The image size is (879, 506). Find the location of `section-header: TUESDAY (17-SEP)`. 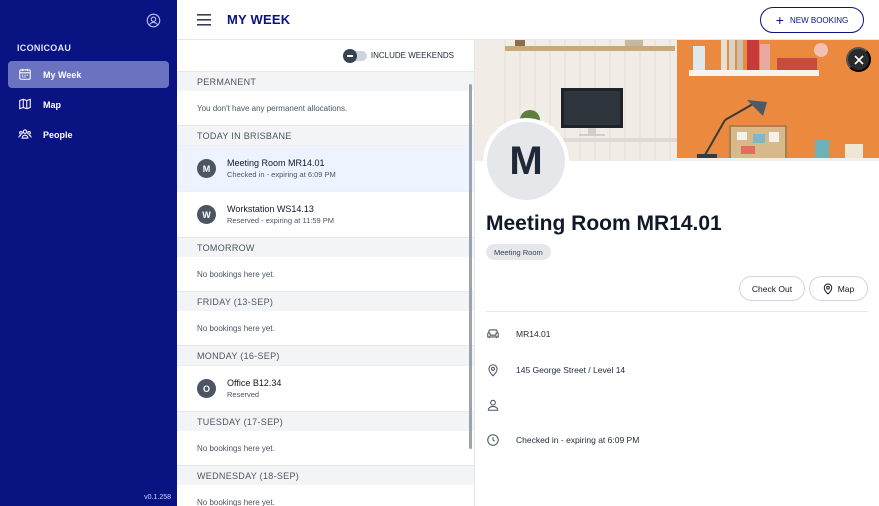

section-header: TUESDAY (17-SEP) is located at coordinates (325, 421).